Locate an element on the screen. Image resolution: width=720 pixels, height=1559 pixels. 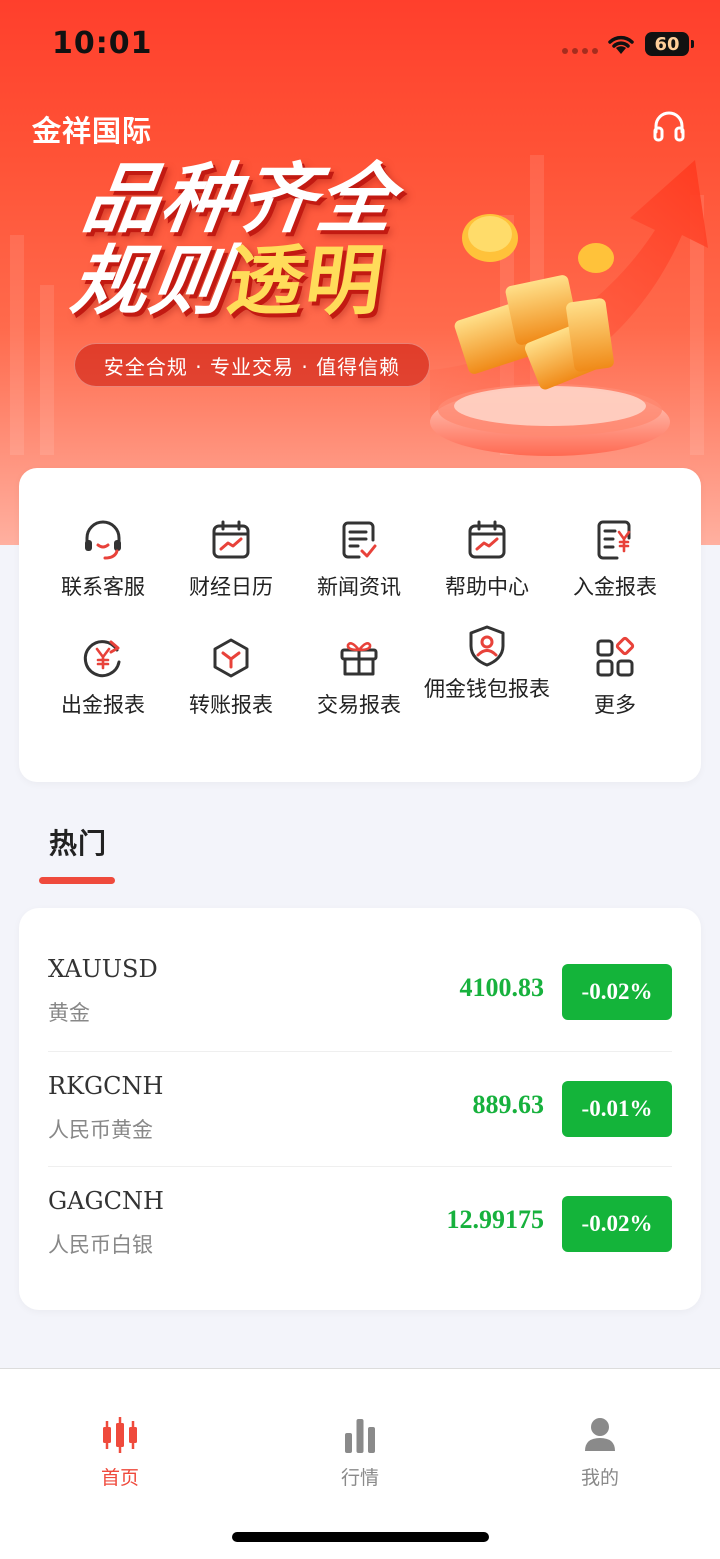
slogan-line-2: 规则透明 is located at coordinates (228, 280).